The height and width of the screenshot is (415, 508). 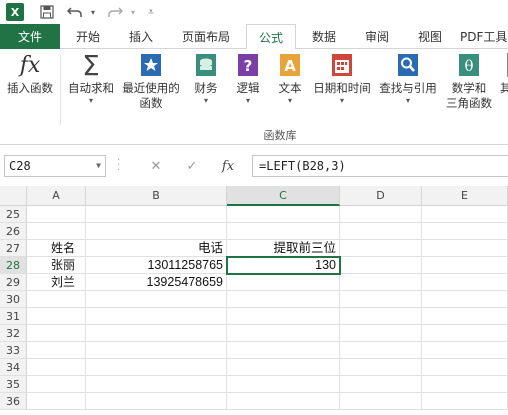 I want to click on insert-function-icon: fx, so click(x=228, y=166).